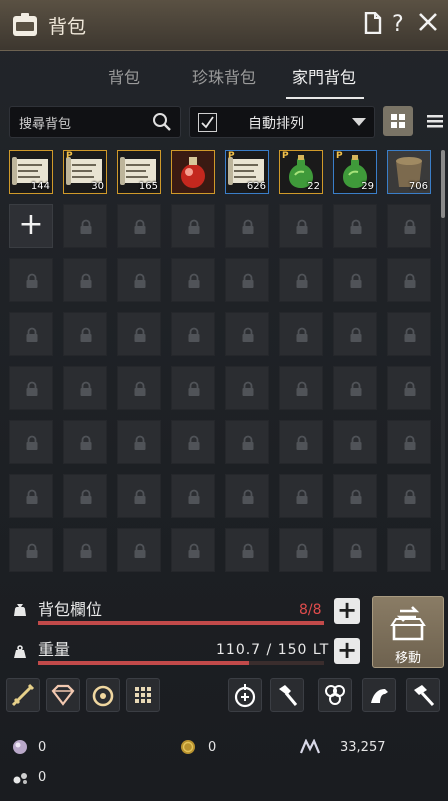 The image size is (448, 801). What do you see at coordinates (409, 172) in the screenshot?
I see `inventory-item: 706` at bounding box center [409, 172].